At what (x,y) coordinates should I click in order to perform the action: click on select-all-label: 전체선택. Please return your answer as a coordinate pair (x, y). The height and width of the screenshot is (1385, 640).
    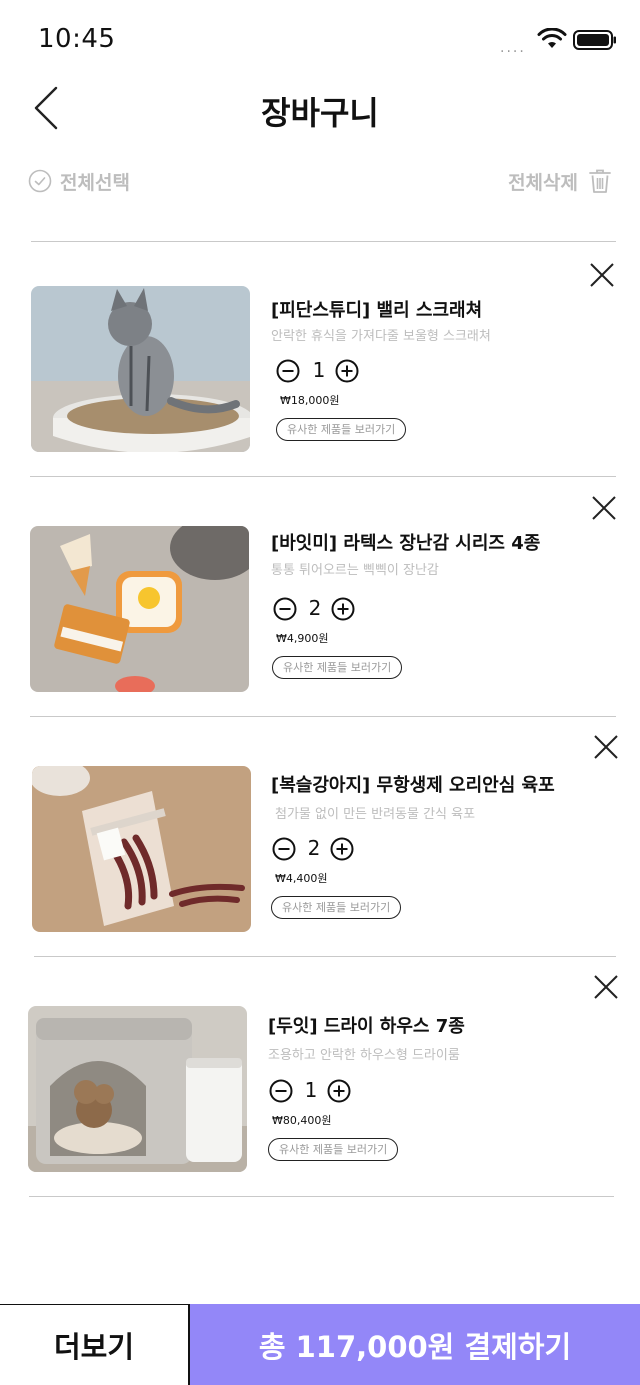
    Looking at the image, I should click on (95, 182).